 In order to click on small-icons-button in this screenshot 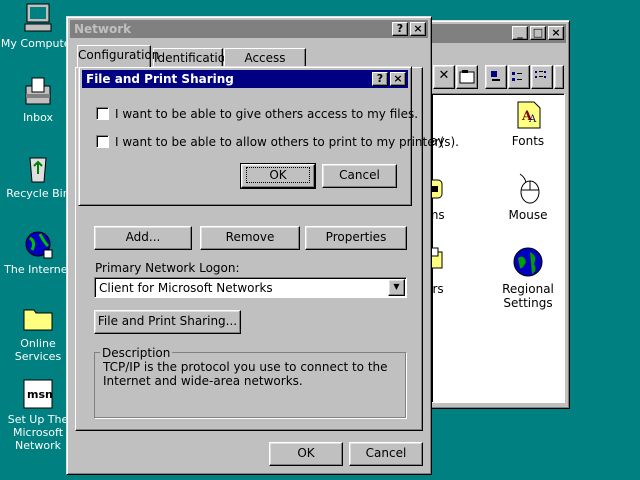, I will do `click(519, 77)`.